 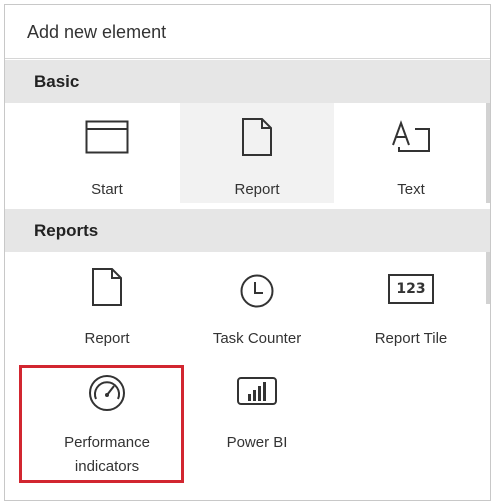 I want to click on tile-report: Report, so click(x=107, y=303).